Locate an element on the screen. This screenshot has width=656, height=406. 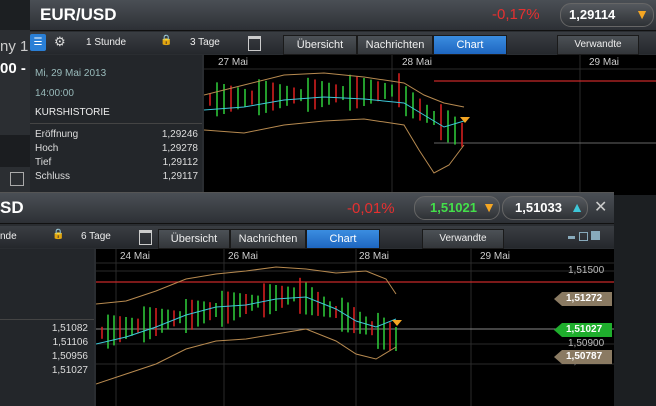
ask-button: 1,51033 ▲ is located at coordinates (545, 208).